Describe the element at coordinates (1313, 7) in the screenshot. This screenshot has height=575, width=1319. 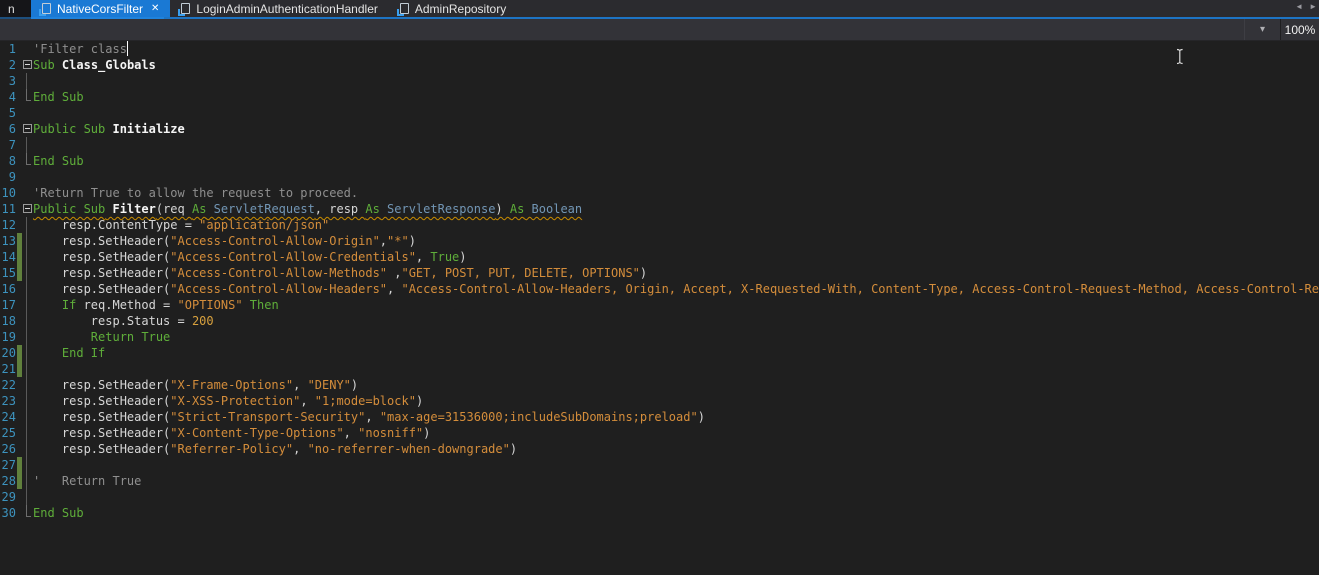
I see `scroll-right-icon: ►` at that location.